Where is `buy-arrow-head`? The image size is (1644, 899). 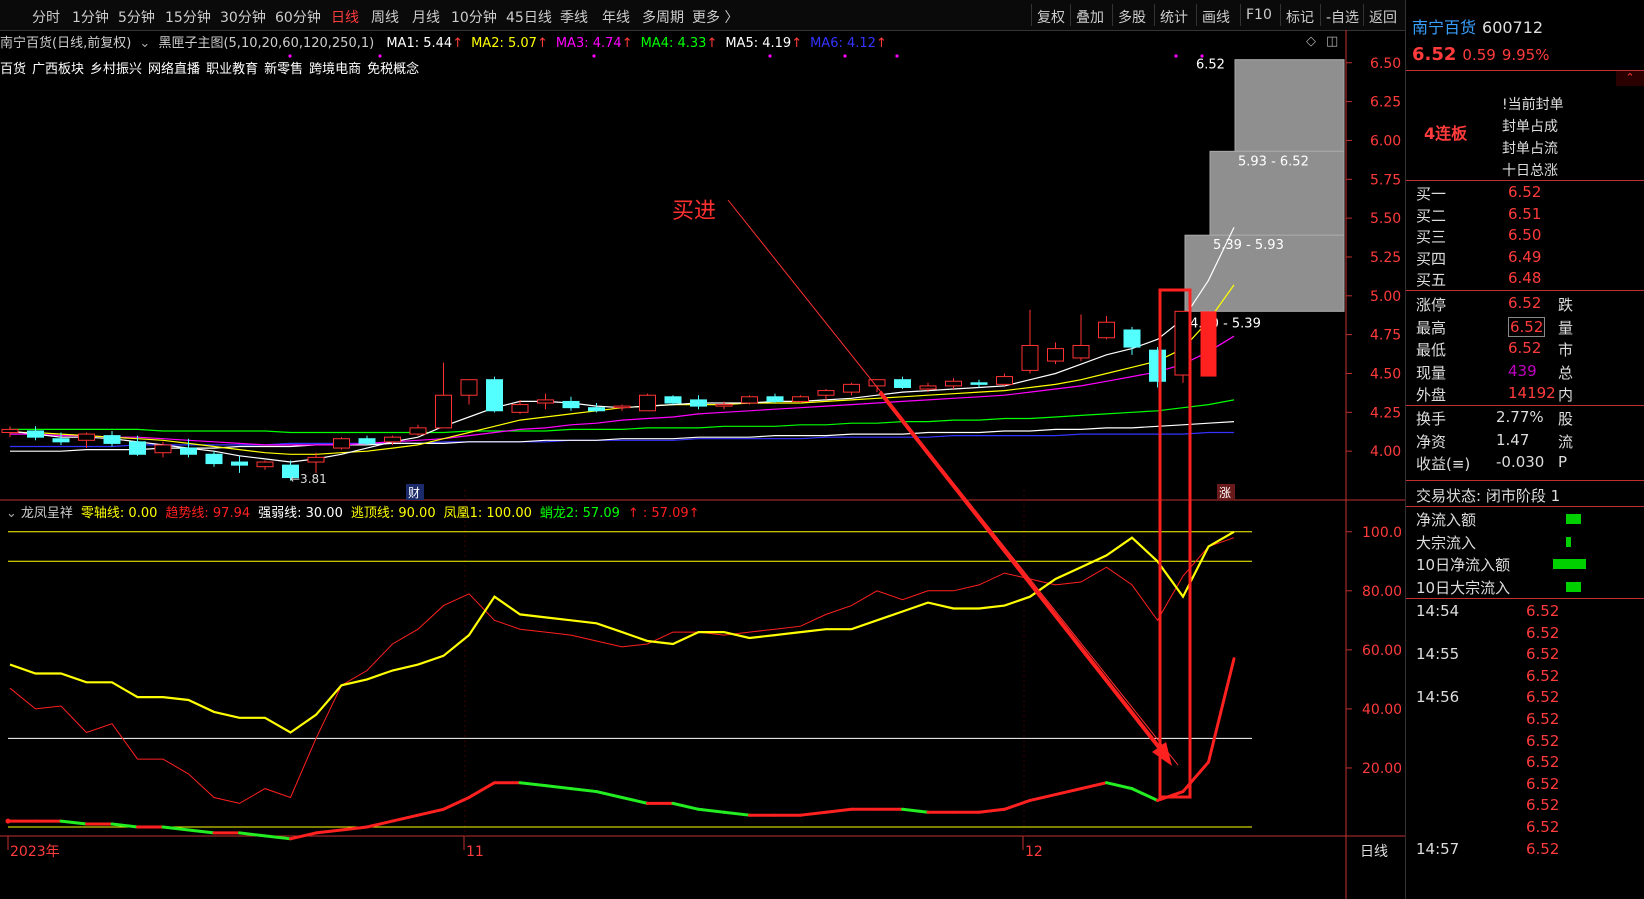
buy-arrow-head is located at coordinates (1162, 754).